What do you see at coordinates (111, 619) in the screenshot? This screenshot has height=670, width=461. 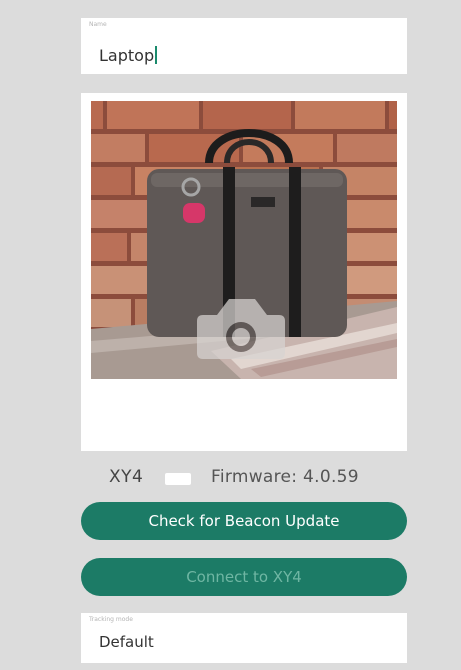 I see `mode-field-label: Tracking mode` at bounding box center [111, 619].